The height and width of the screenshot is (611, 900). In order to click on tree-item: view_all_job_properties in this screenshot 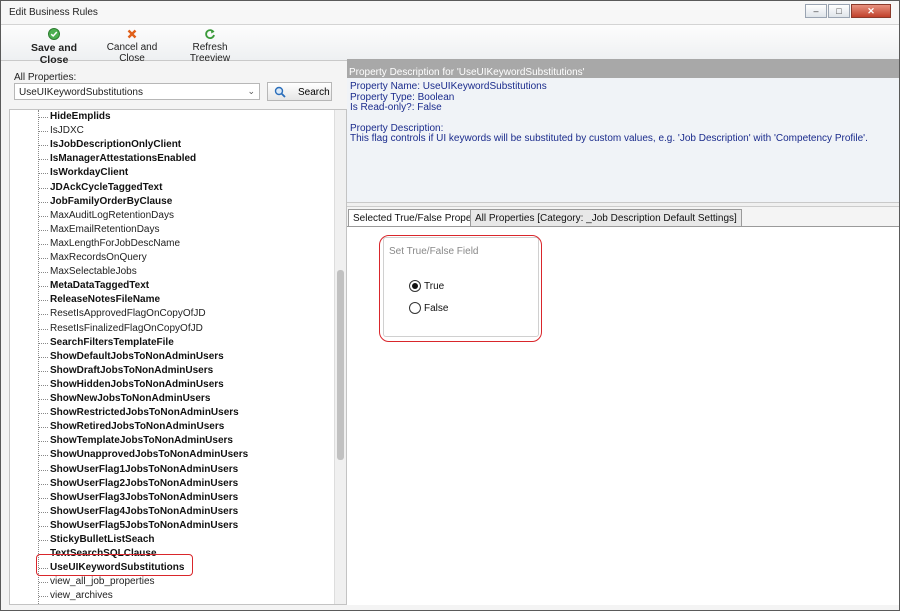, I will do `click(97, 582)`.